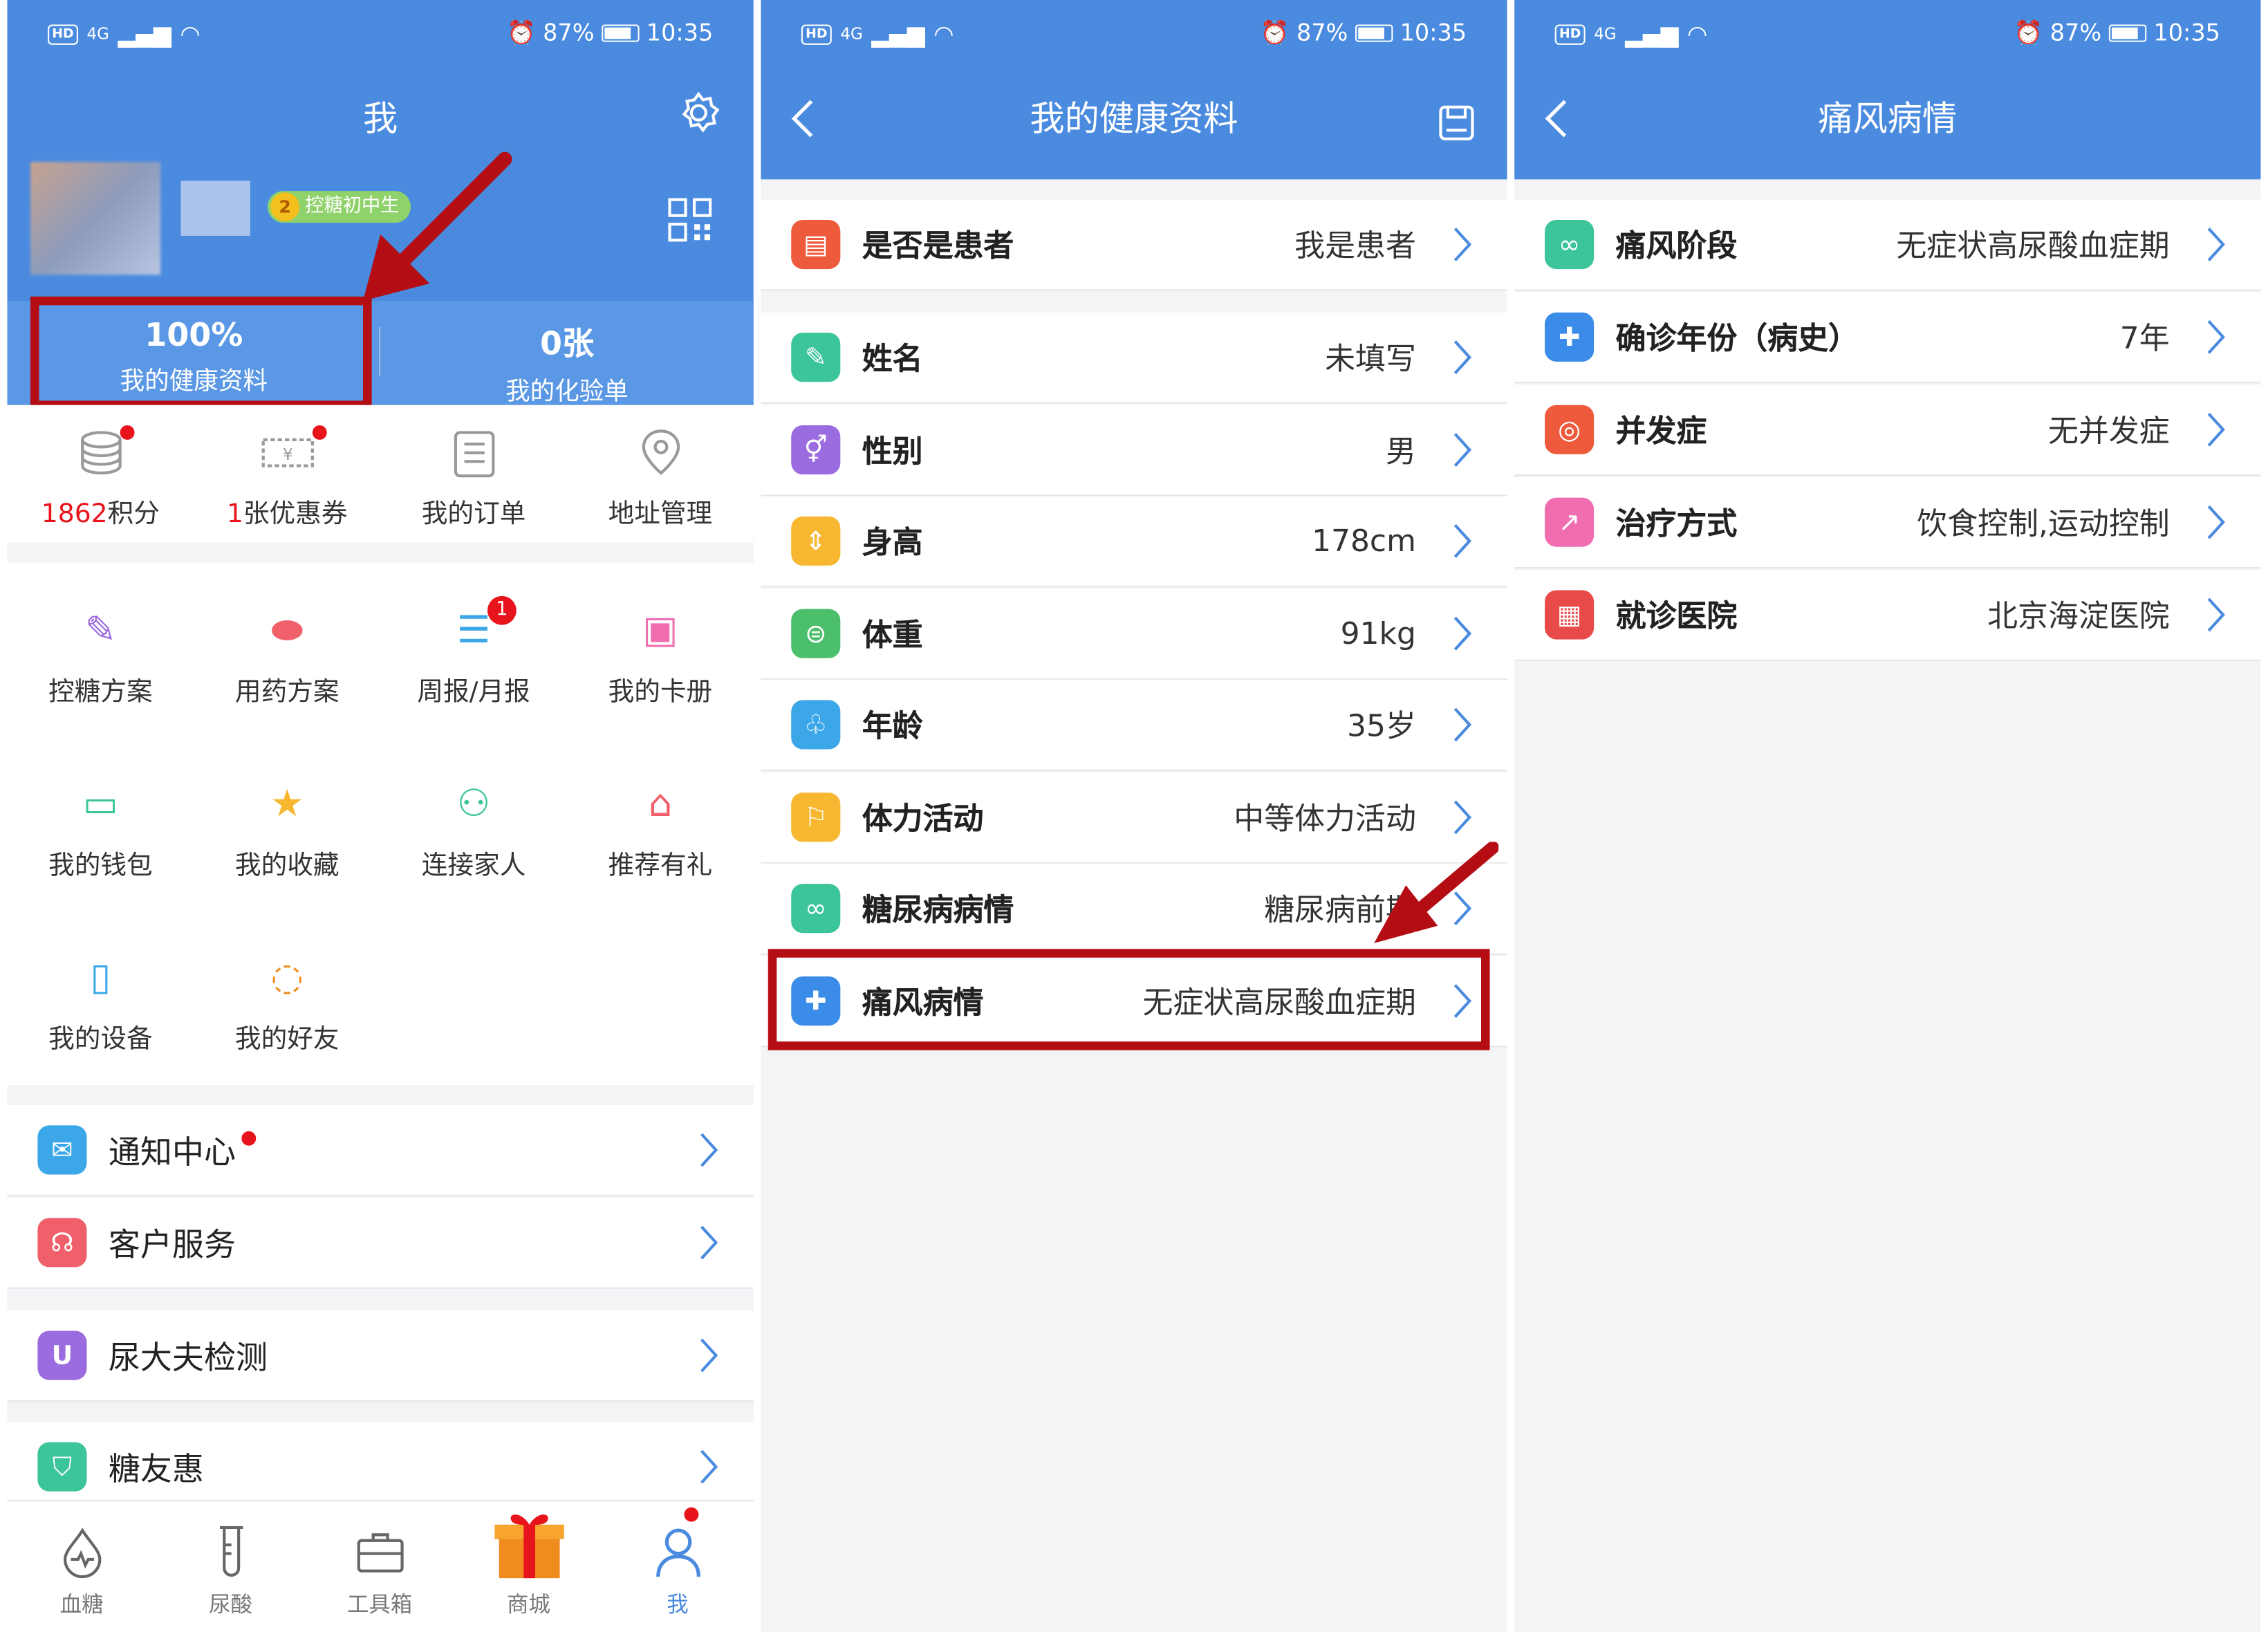 The height and width of the screenshot is (1632, 2268). What do you see at coordinates (285, 207) in the screenshot?
I see `medal-icon: 2` at bounding box center [285, 207].